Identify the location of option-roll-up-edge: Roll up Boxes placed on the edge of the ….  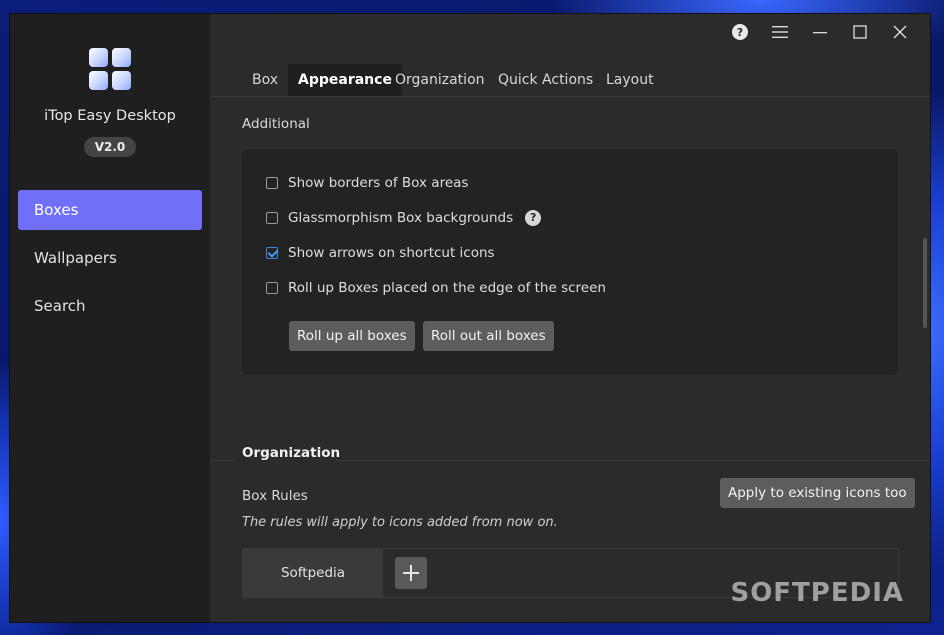
(436, 288).